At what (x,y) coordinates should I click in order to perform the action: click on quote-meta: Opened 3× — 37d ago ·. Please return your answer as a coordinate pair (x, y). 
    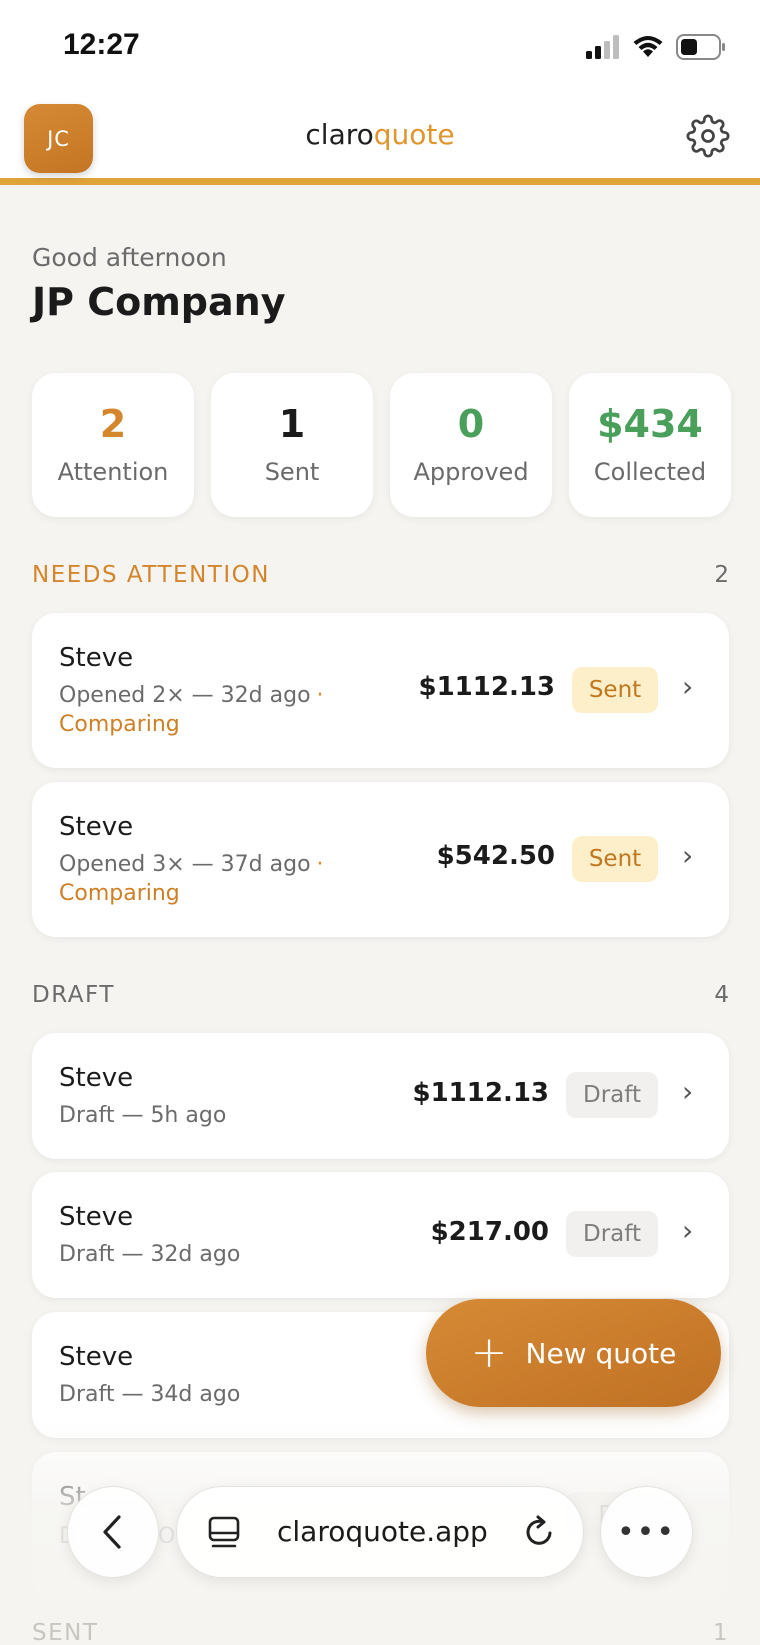
    Looking at the image, I should click on (191, 864).